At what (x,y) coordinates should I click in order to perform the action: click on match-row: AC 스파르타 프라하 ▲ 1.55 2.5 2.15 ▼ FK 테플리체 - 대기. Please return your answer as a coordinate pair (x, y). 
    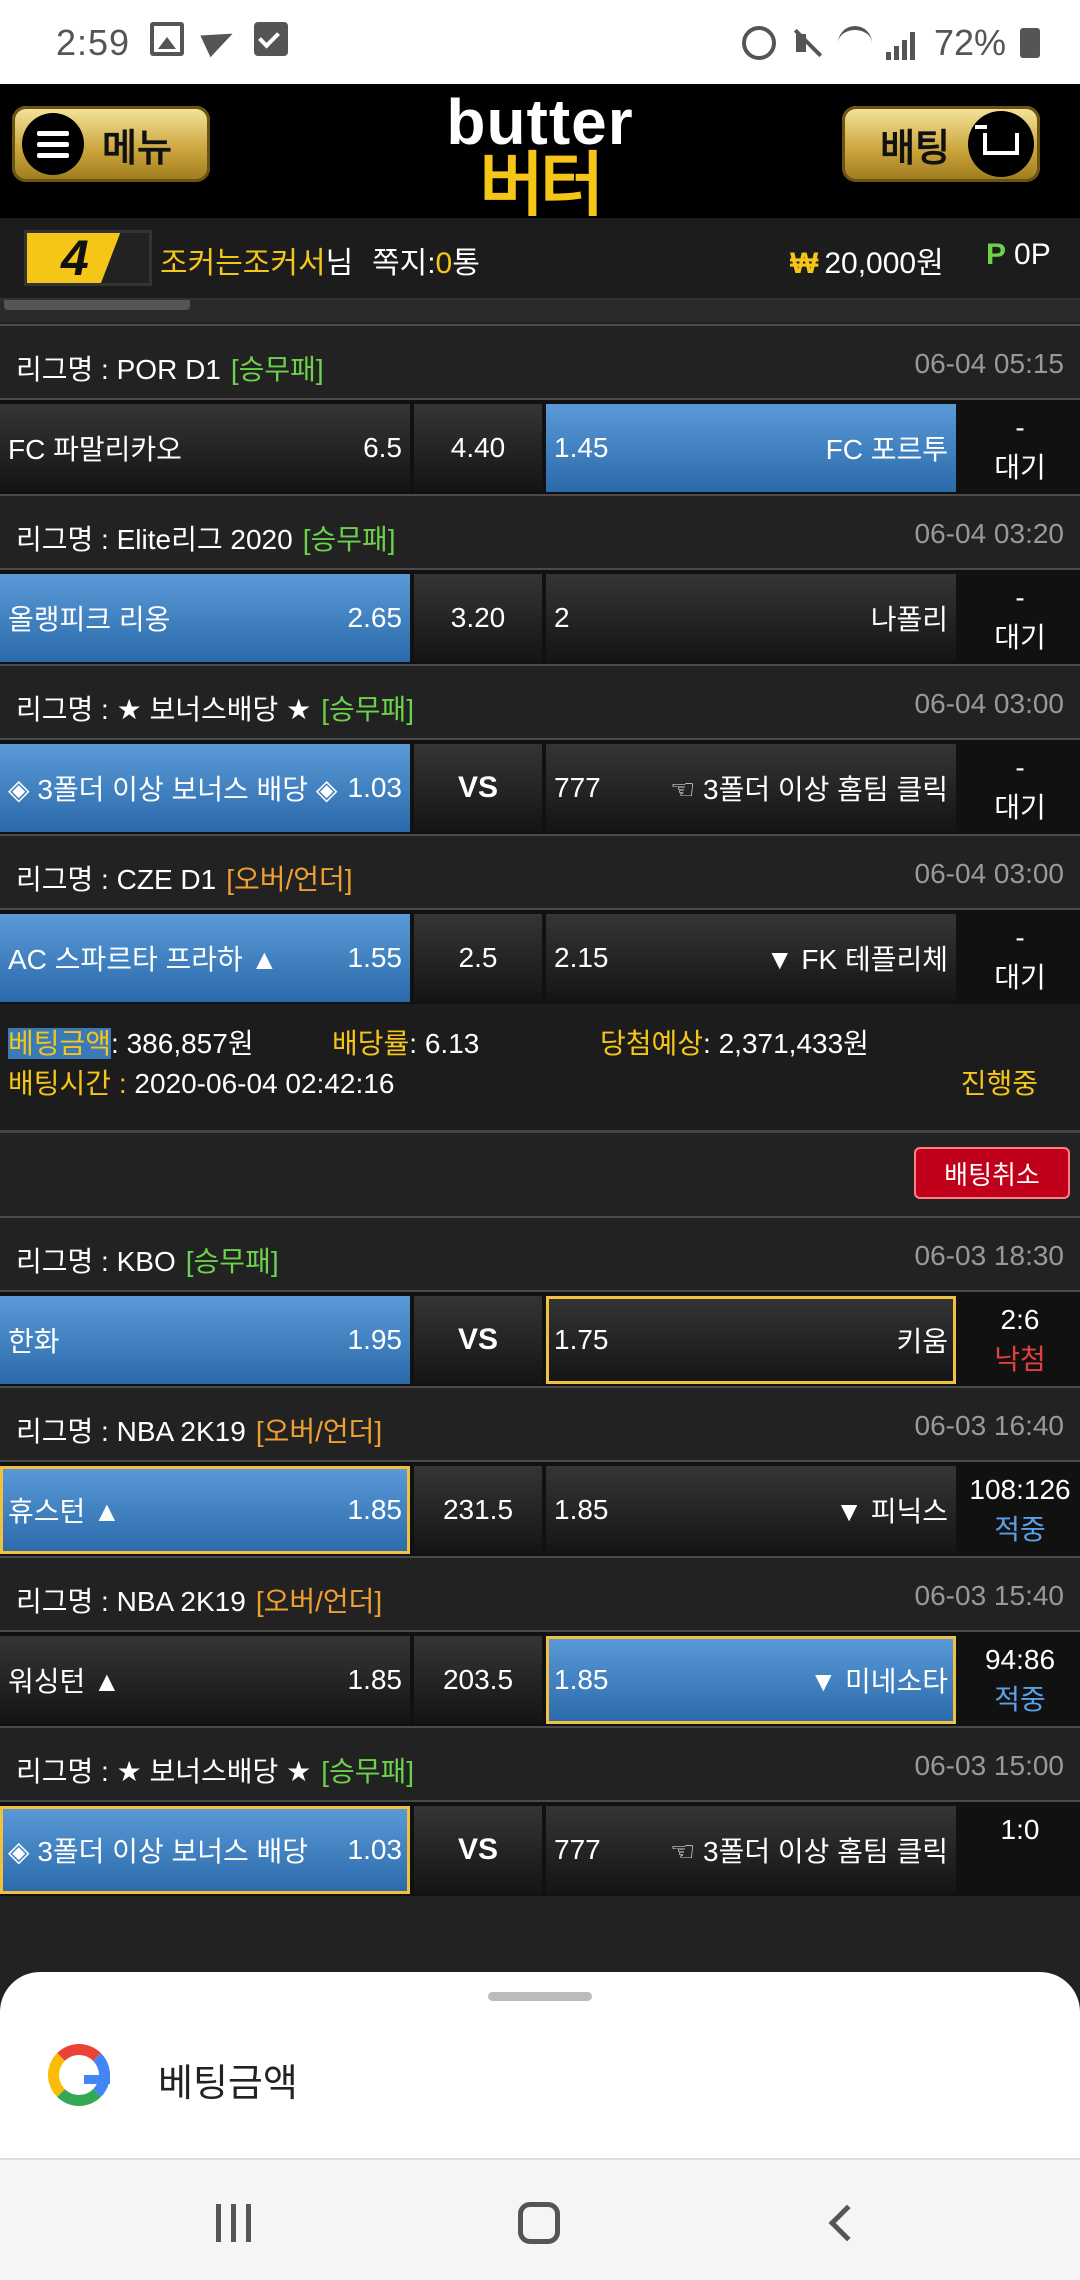
    Looking at the image, I should click on (540, 957).